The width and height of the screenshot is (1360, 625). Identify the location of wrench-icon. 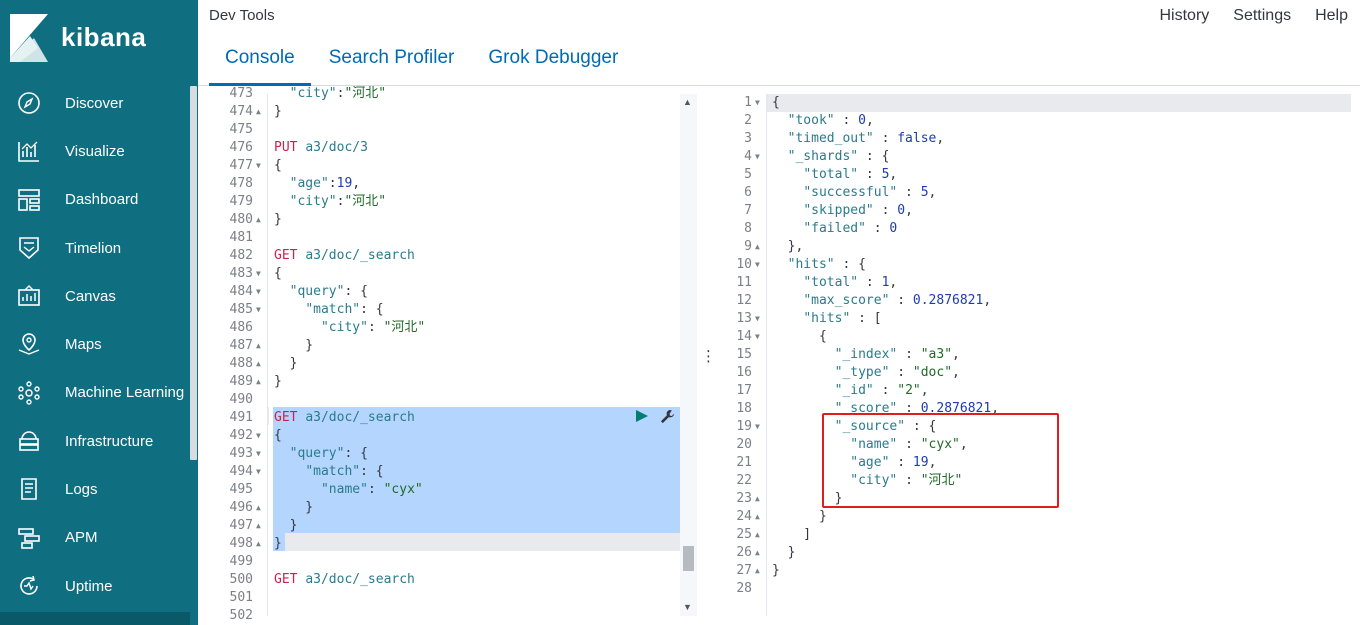
(667, 416).